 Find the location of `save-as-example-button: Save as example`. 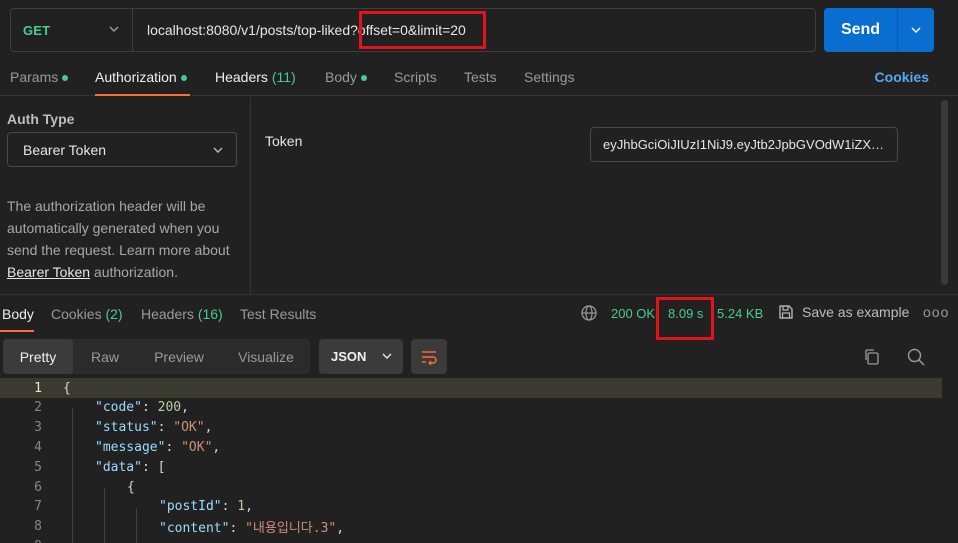

save-as-example-button: Save as example is located at coordinates (843, 312).